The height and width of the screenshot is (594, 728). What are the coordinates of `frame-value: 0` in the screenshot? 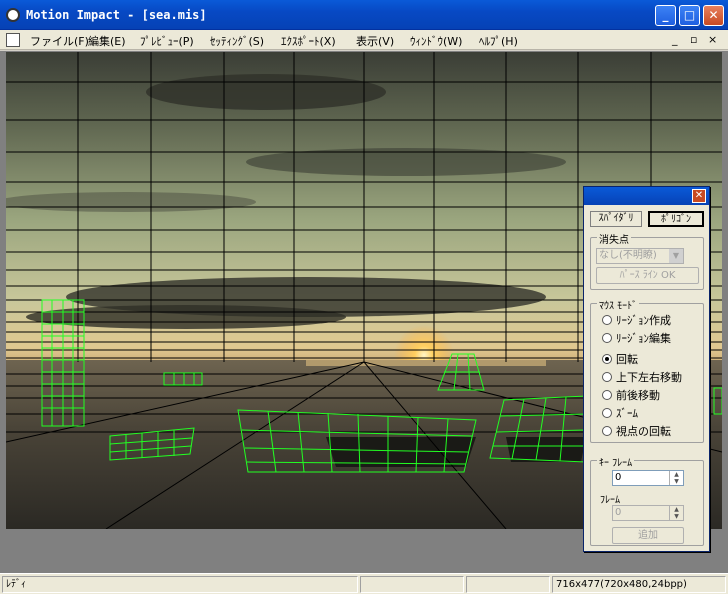 It's located at (618, 512).